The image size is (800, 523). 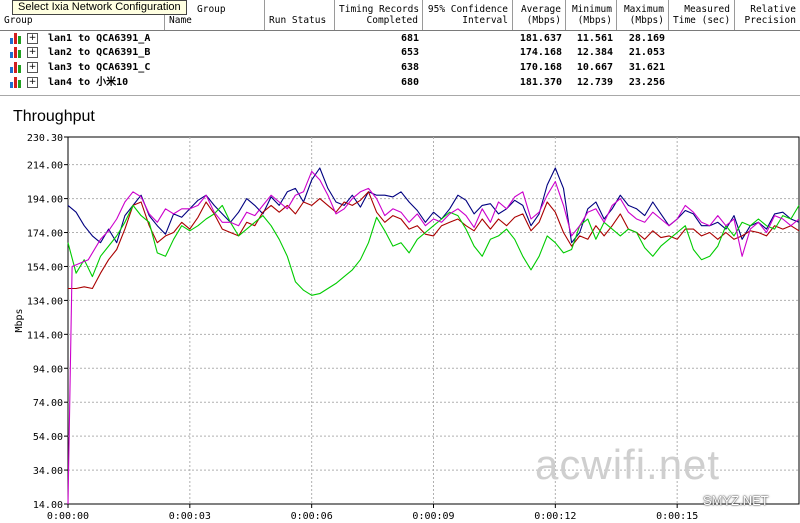 I want to click on x-tick-label: 0:00:06, so click(x=312, y=516).